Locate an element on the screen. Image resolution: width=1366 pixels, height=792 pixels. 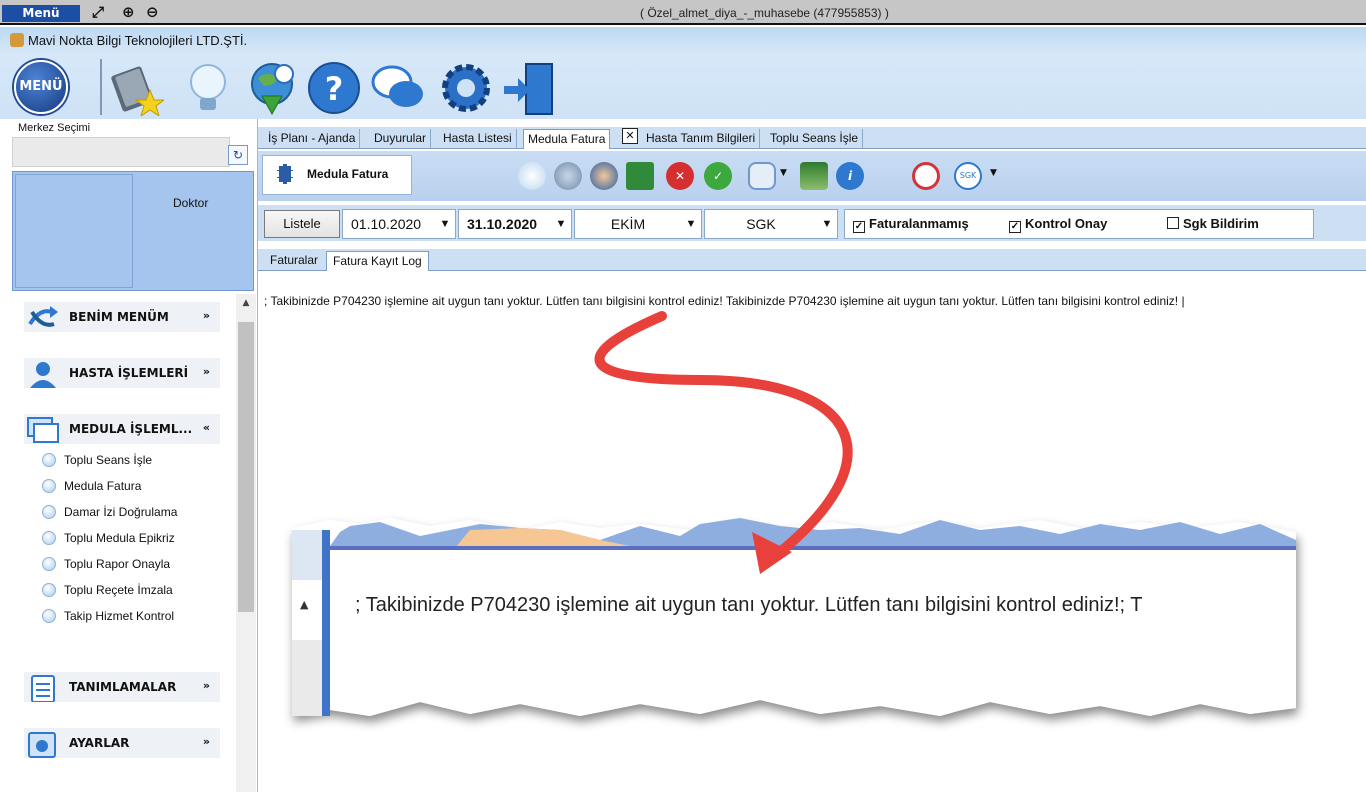
medula-toolbar: Medula Fatura ✕ ✓ ▼ i SGK ▼ is located at coordinates (812, 176).